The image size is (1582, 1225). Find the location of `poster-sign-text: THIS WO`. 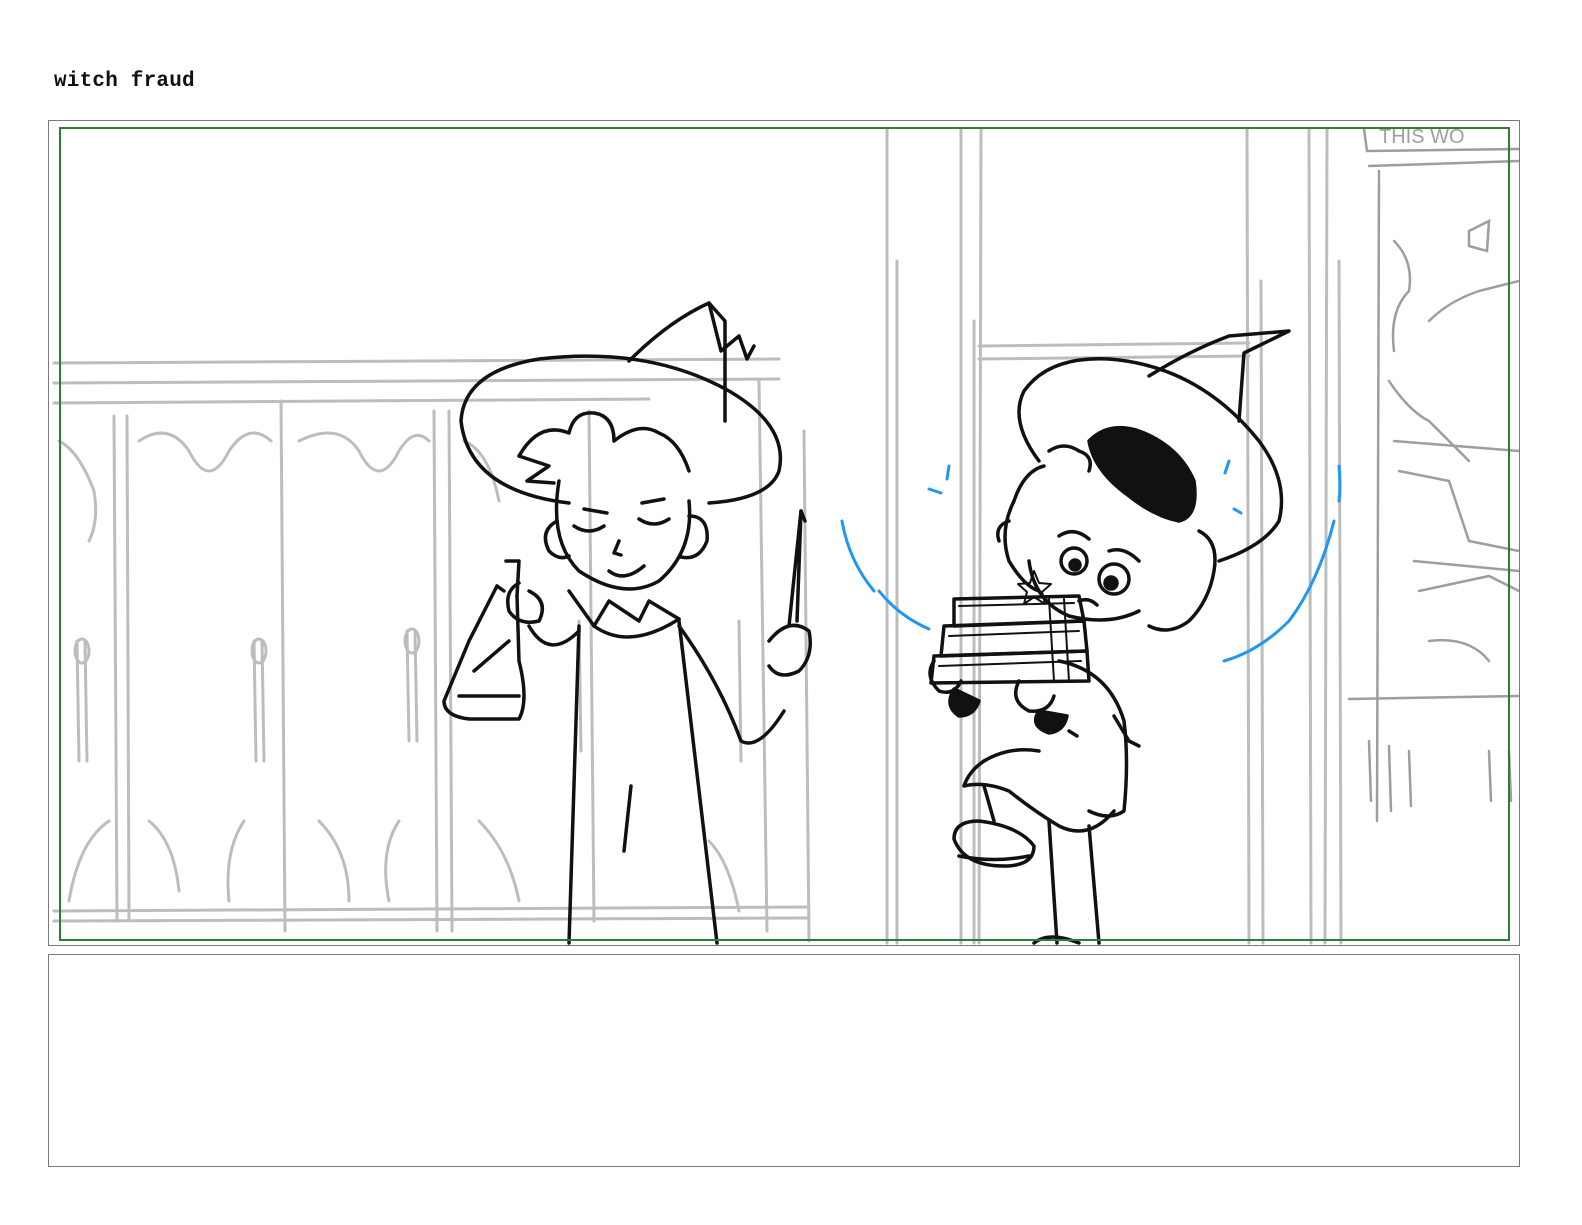

poster-sign-text: THIS WO is located at coordinates (1422, 137).